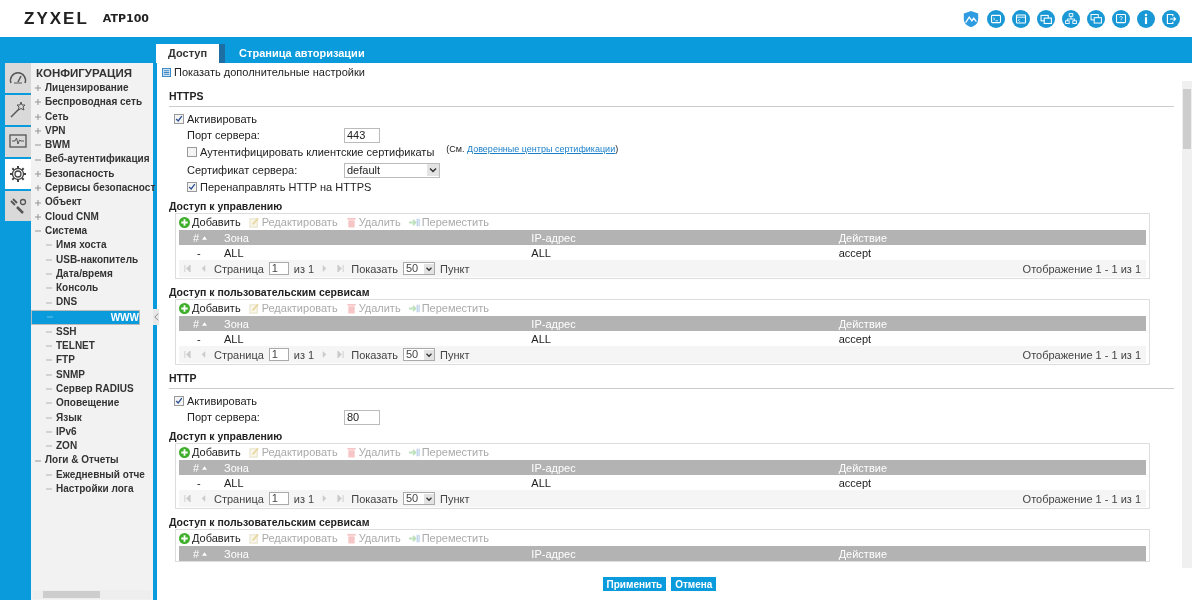 The height and width of the screenshot is (600, 1192). Describe the element at coordinates (199, 482) in the screenshot. I see `table-cell-text: -` at that location.